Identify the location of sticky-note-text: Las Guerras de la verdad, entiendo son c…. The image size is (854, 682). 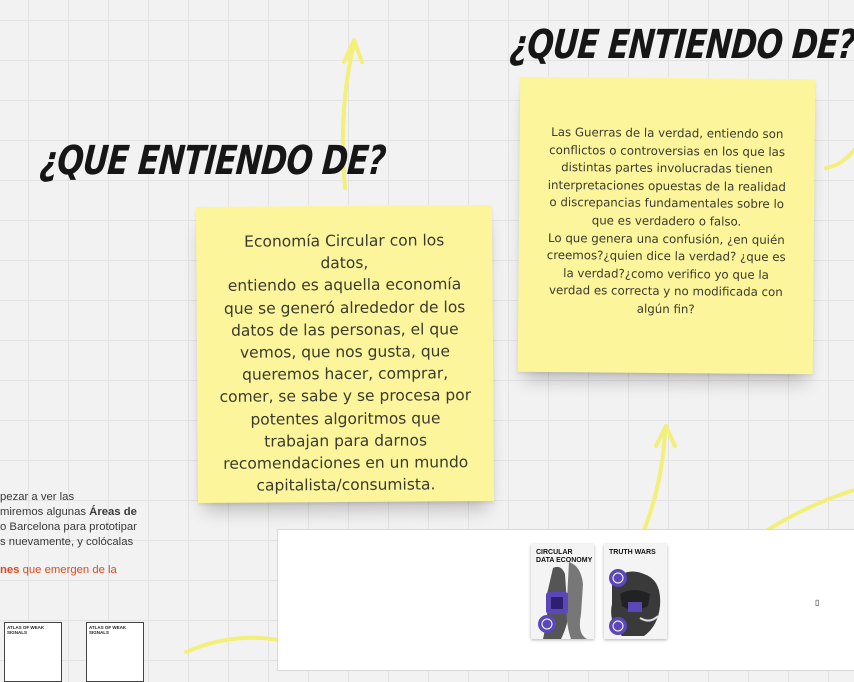
(666, 220).